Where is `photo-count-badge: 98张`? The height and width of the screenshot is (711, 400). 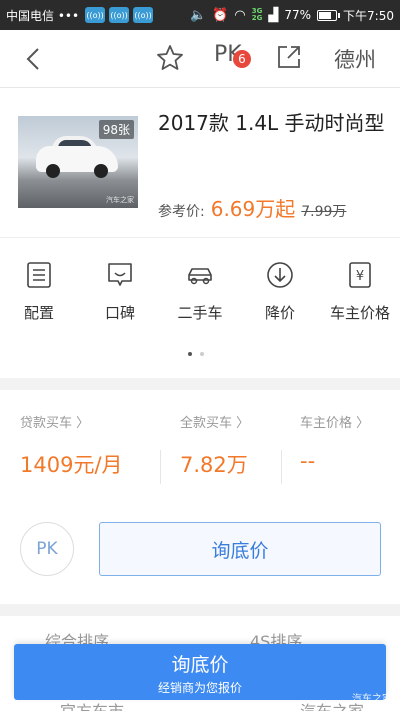 photo-count-badge: 98张 is located at coordinates (116, 129).